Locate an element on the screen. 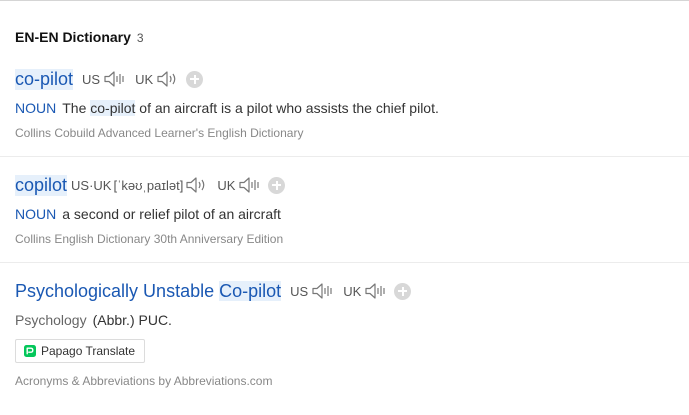 The image size is (689, 415). pronunciation-us-uk: US·UK [ˈkəʊˌpaɪlət] is located at coordinates (139, 185).